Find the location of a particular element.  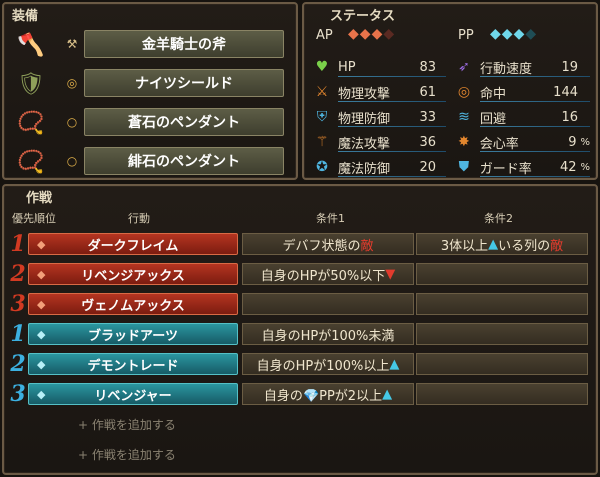

condition-1: 自身のHPが 100%未満 is located at coordinates (328, 334).